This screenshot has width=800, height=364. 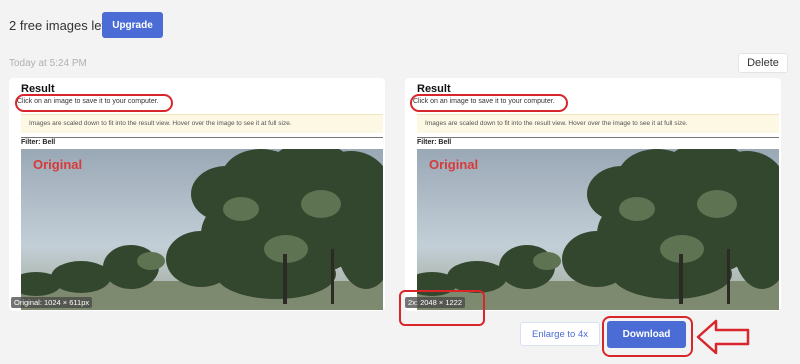 I want to click on top-bar: 2 free images left Upgrade, so click(x=400, y=25).